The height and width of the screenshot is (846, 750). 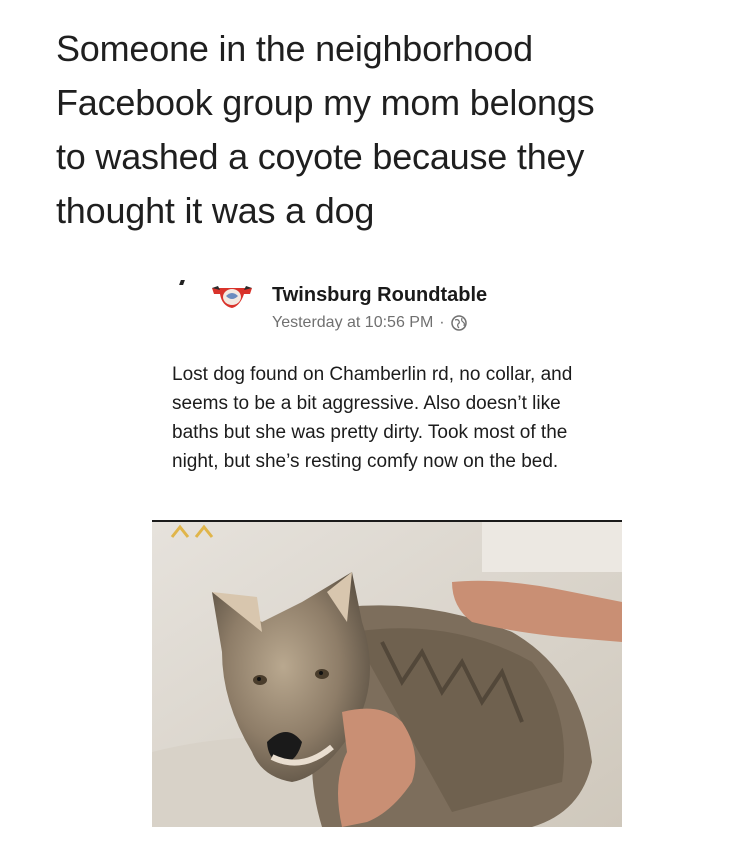 I want to click on caption-line: Facebook group my mom belongs, so click(x=325, y=102).